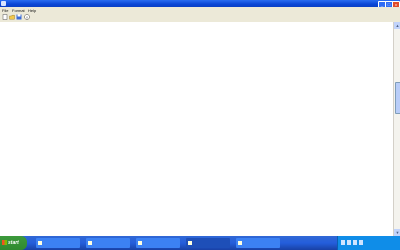 This screenshot has width=400, height=250. Describe the element at coordinates (397, 98) in the screenshot. I see `scroll-thumb` at that location.